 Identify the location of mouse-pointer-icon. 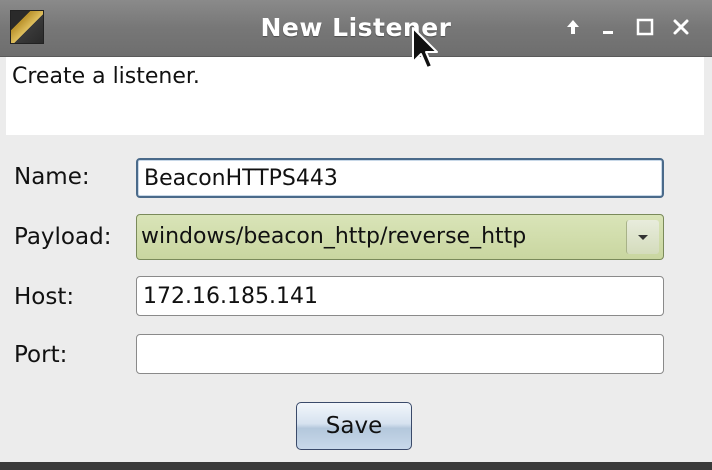
(425, 48).